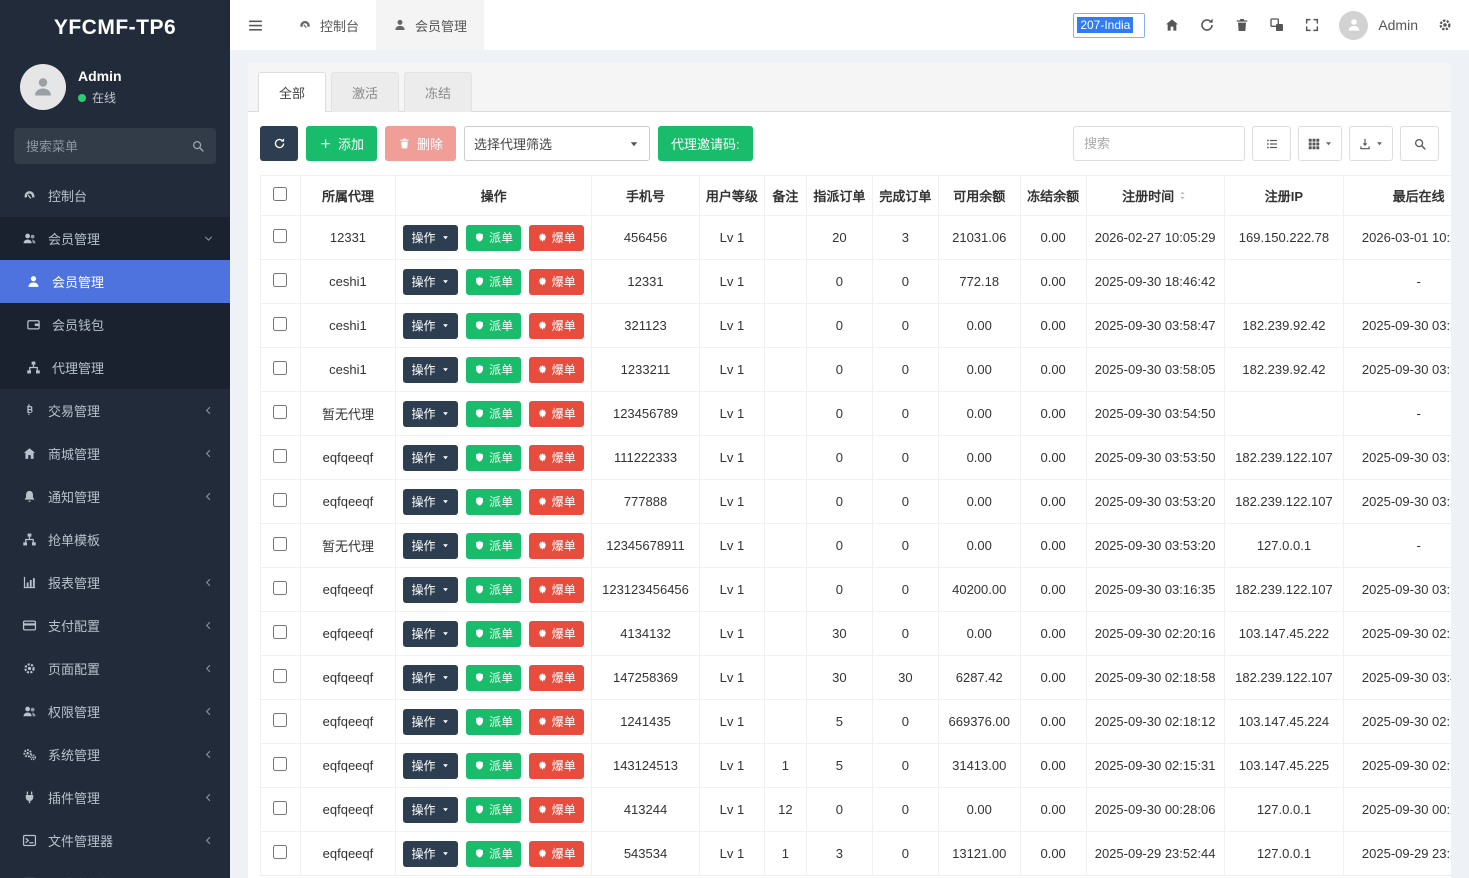 Image resolution: width=1469 pixels, height=878 pixels. I want to click on col-reg-time: 注册时间, so click(1155, 195).